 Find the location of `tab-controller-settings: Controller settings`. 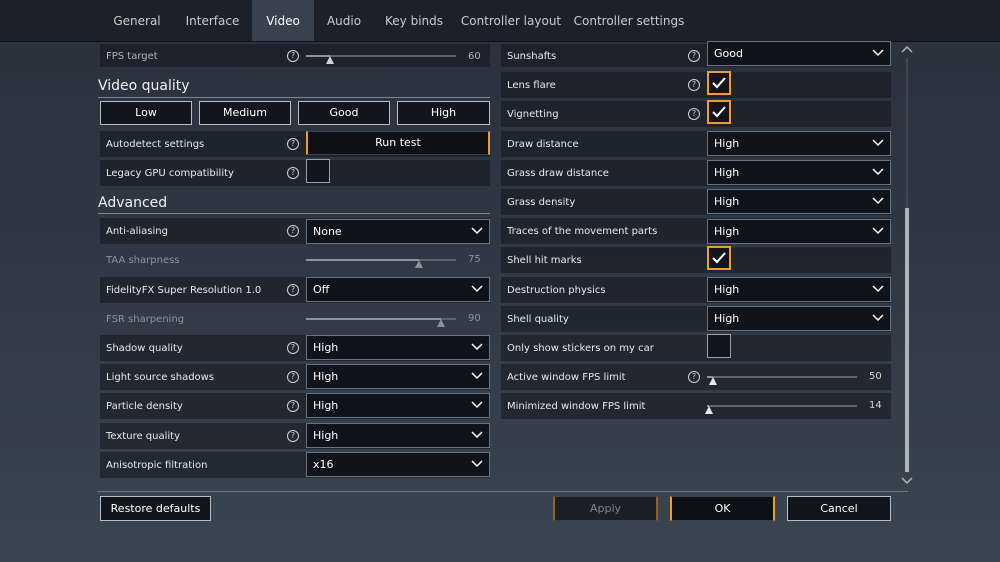

tab-controller-settings: Controller settings is located at coordinates (629, 20).